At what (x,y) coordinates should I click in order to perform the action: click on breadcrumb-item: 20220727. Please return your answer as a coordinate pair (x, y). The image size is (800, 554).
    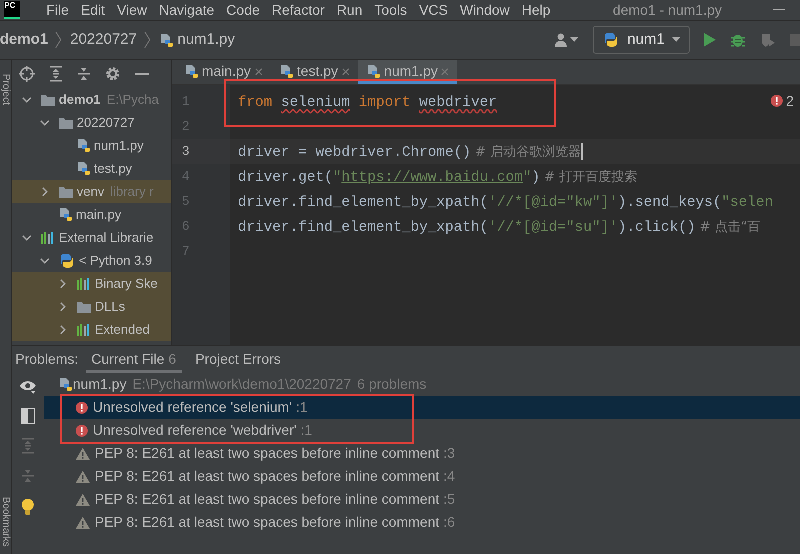
    Looking at the image, I should click on (104, 40).